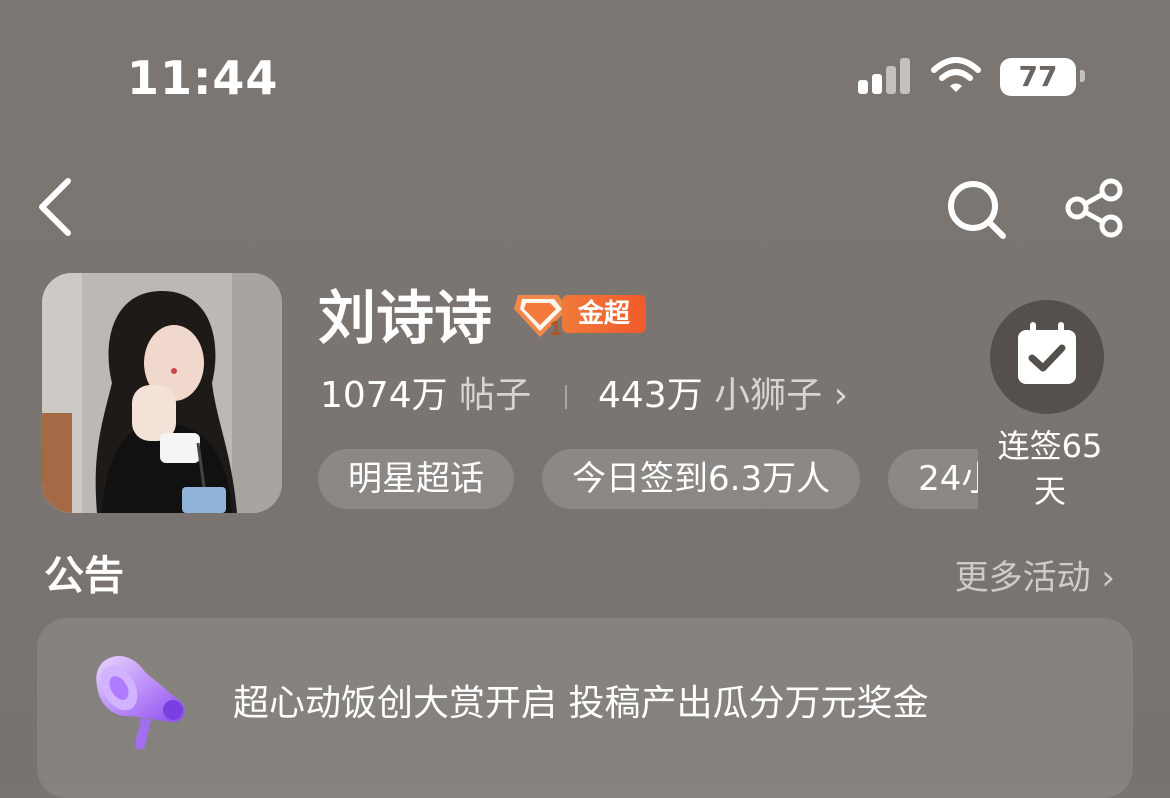  I want to click on battery-nub, so click(1082, 76).